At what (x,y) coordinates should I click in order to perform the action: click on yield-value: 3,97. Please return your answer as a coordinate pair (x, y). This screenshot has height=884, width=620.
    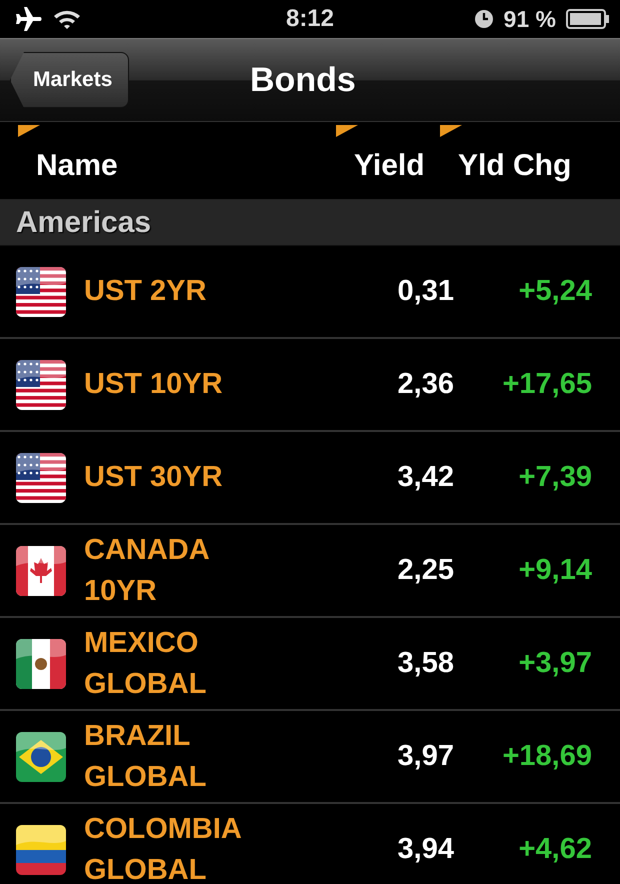
    Looking at the image, I should click on (425, 756).